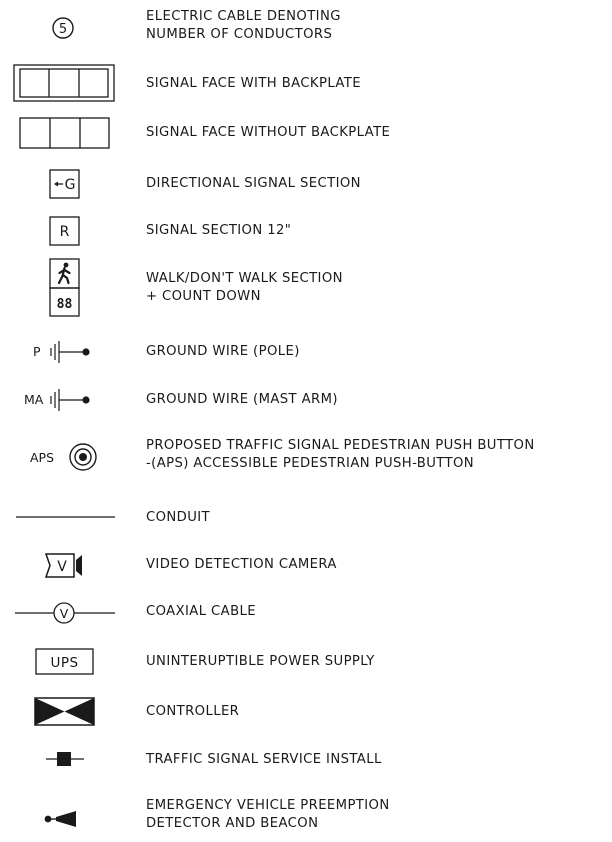 The width and height of the screenshot is (612, 842). Describe the element at coordinates (253, 183) in the screenshot. I see `legend-label: DIRECTIONAL SIGNAL SECTION` at that location.